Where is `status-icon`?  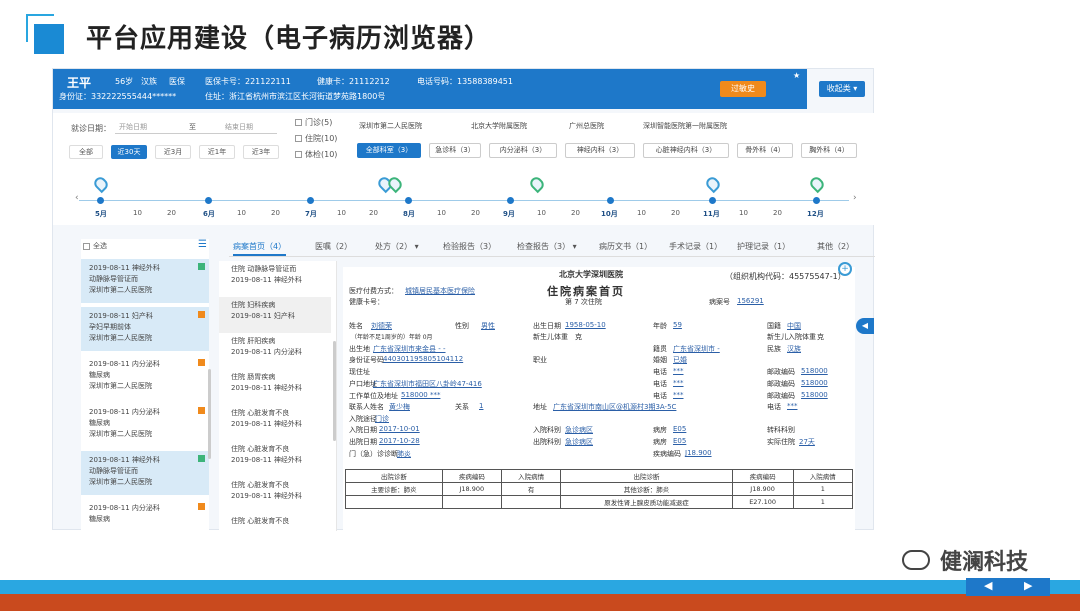 status-icon is located at coordinates (201, 362).